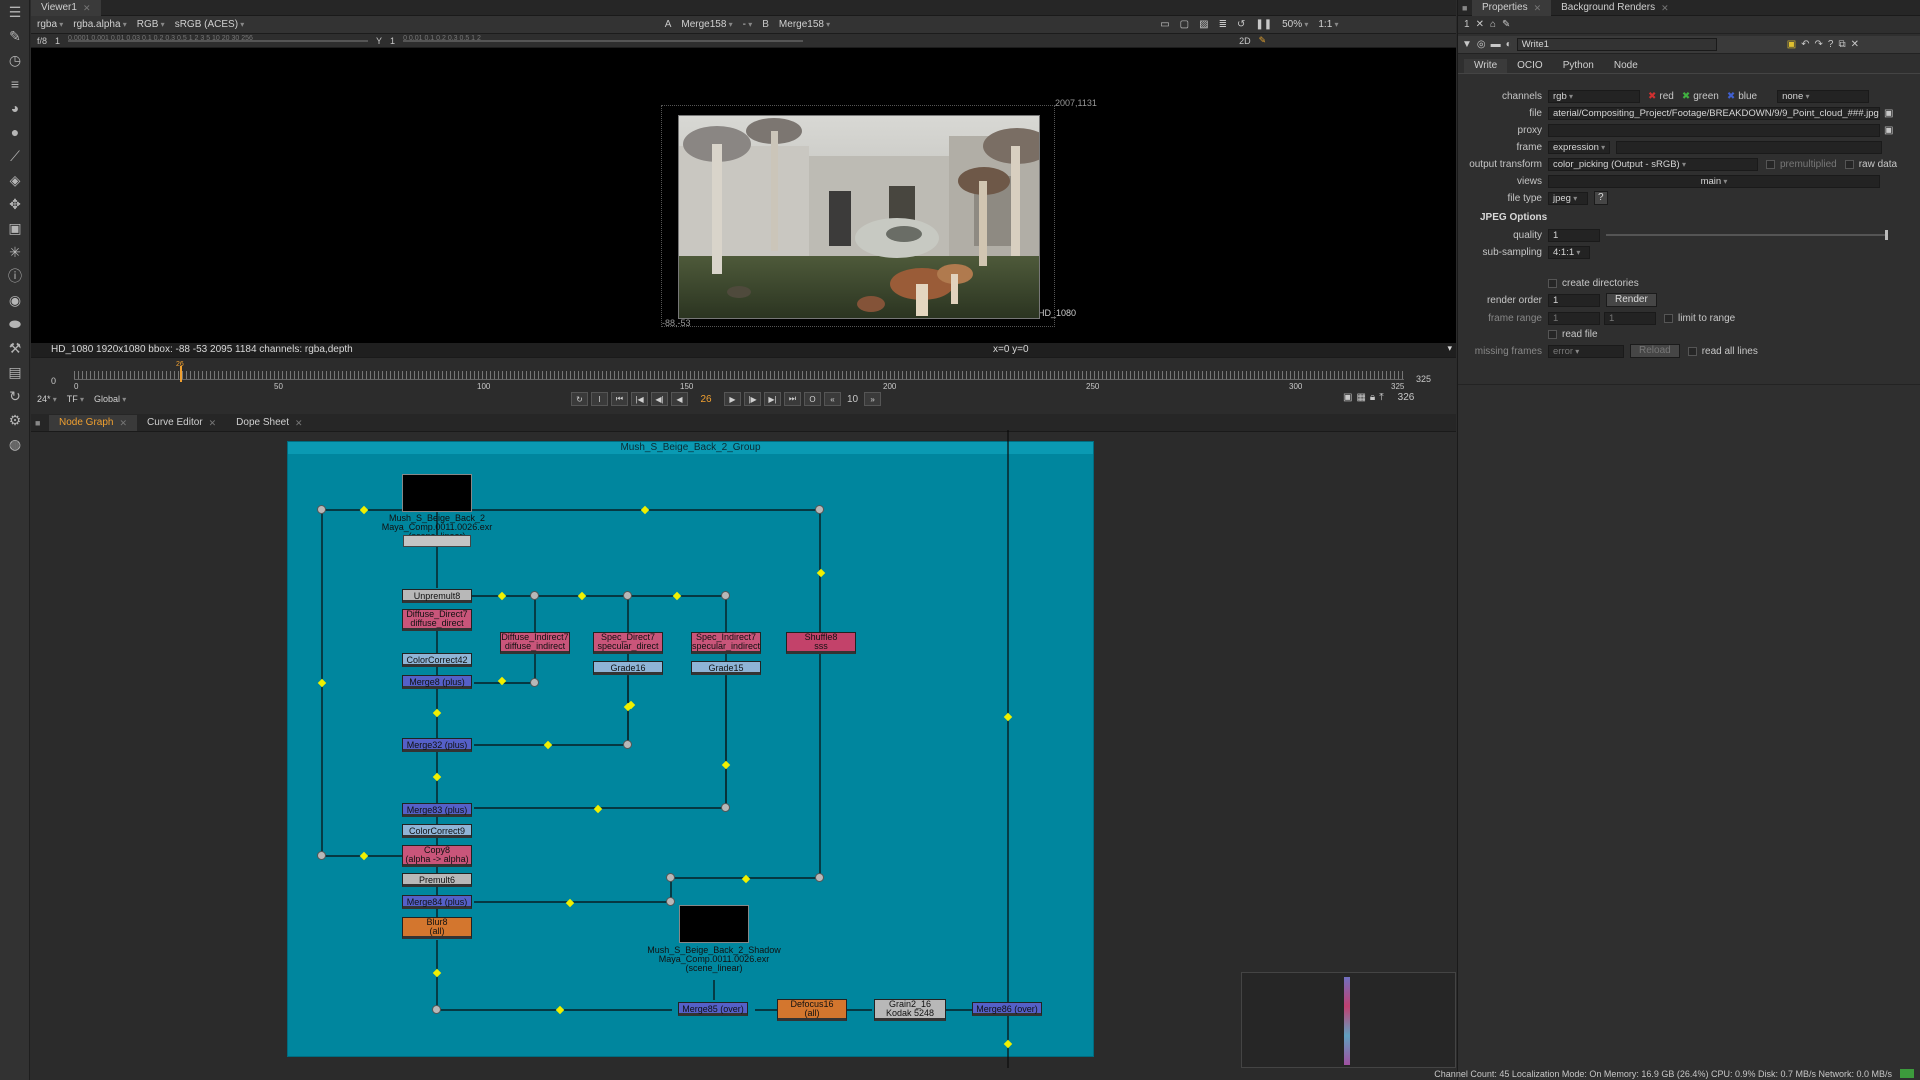 The image size is (1920, 1080). What do you see at coordinates (910, 1010) in the screenshot?
I see `node-grain: Grain2_16 Kodak 5248` at bounding box center [910, 1010].